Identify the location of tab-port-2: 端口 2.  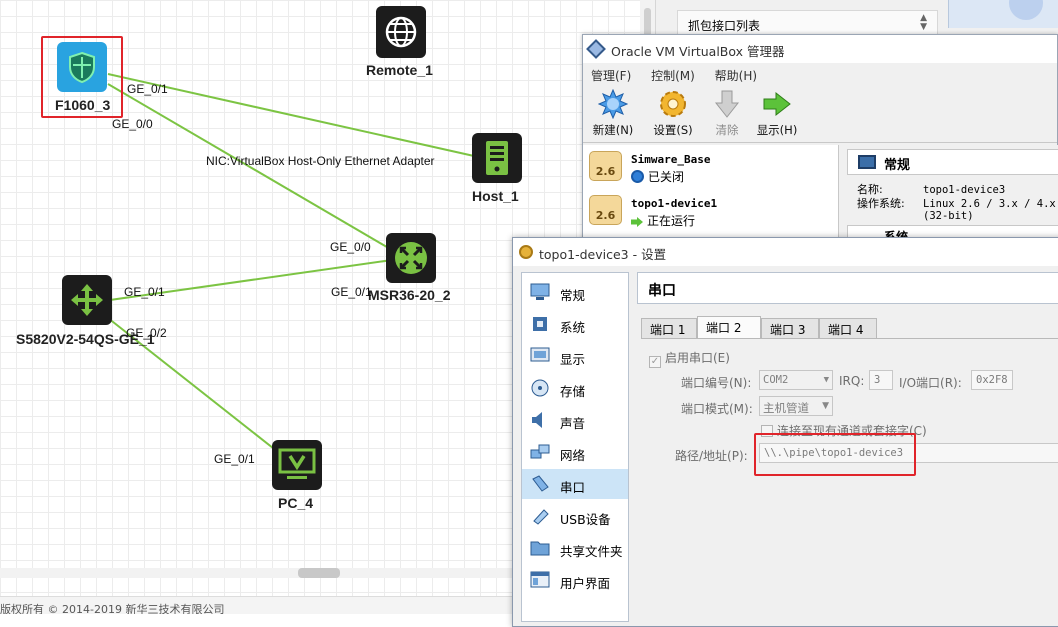
(729, 327).